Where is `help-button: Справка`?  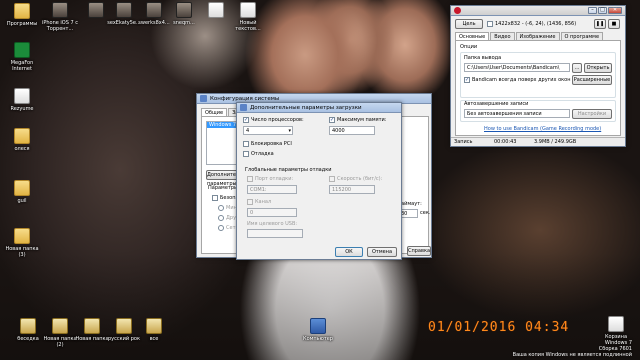
help-button: Справка is located at coordinates (419, 251).